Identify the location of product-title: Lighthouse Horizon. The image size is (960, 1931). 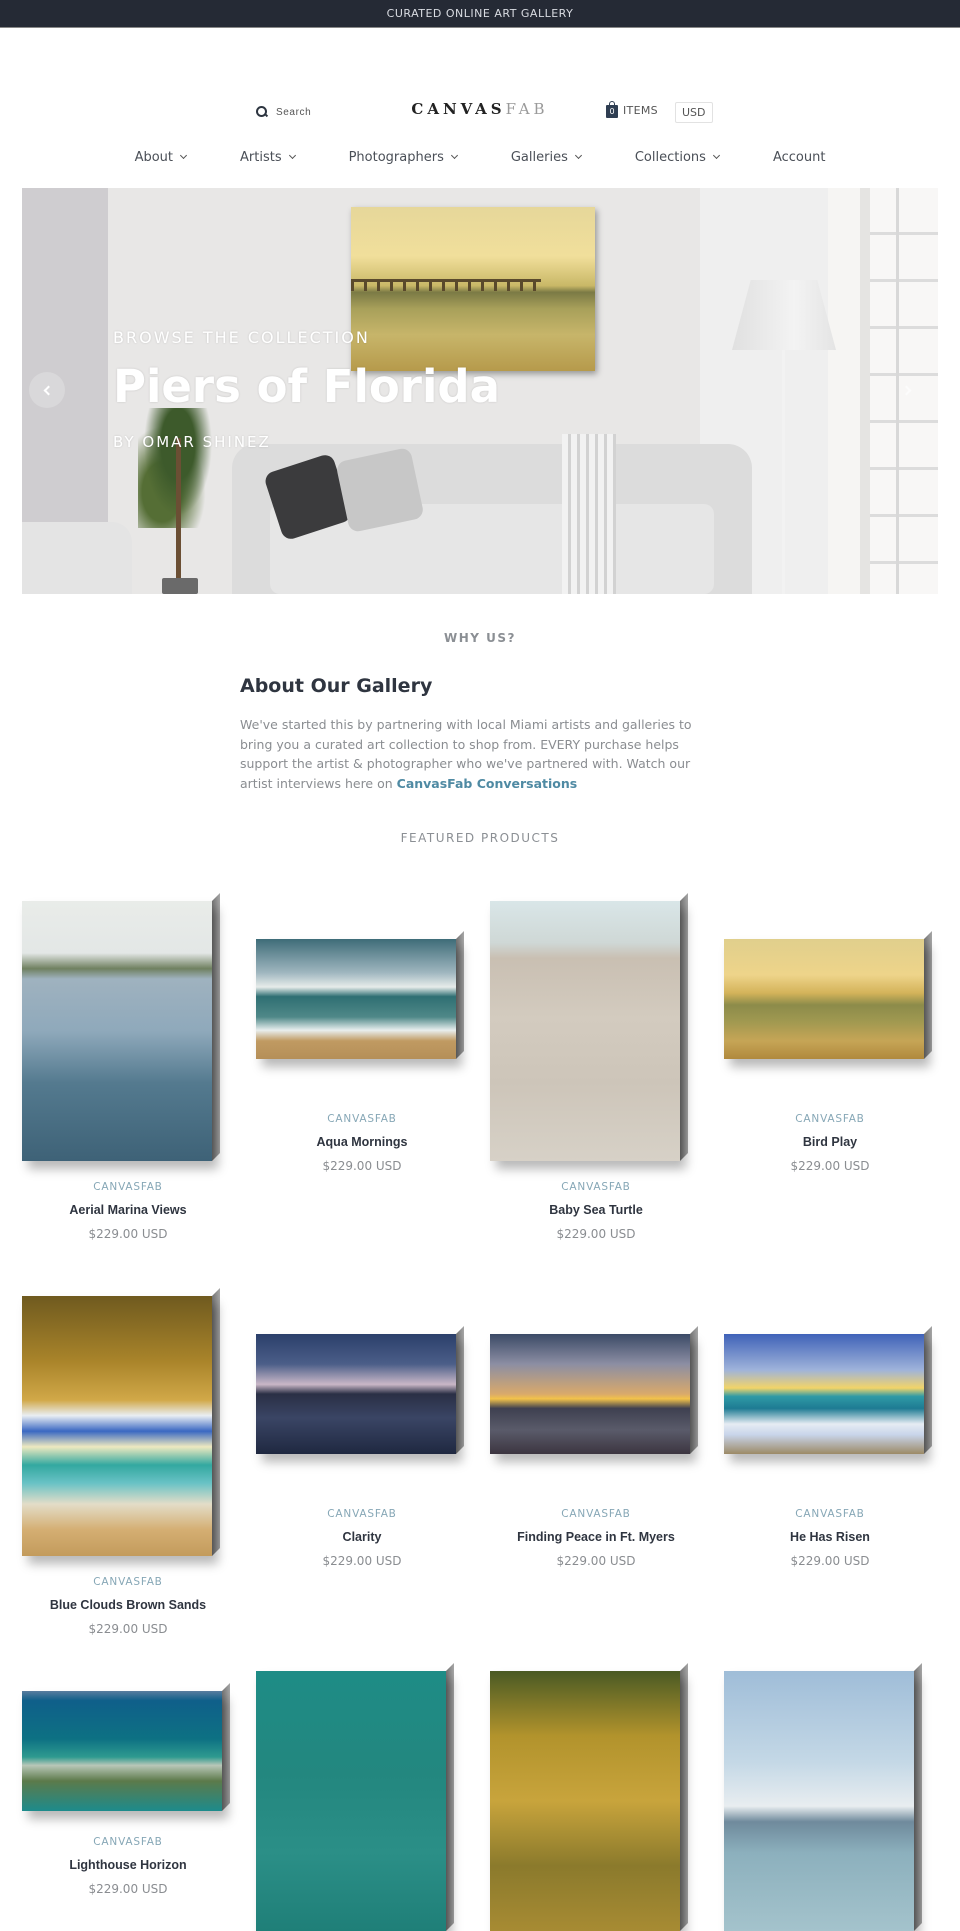
(128, 1865).